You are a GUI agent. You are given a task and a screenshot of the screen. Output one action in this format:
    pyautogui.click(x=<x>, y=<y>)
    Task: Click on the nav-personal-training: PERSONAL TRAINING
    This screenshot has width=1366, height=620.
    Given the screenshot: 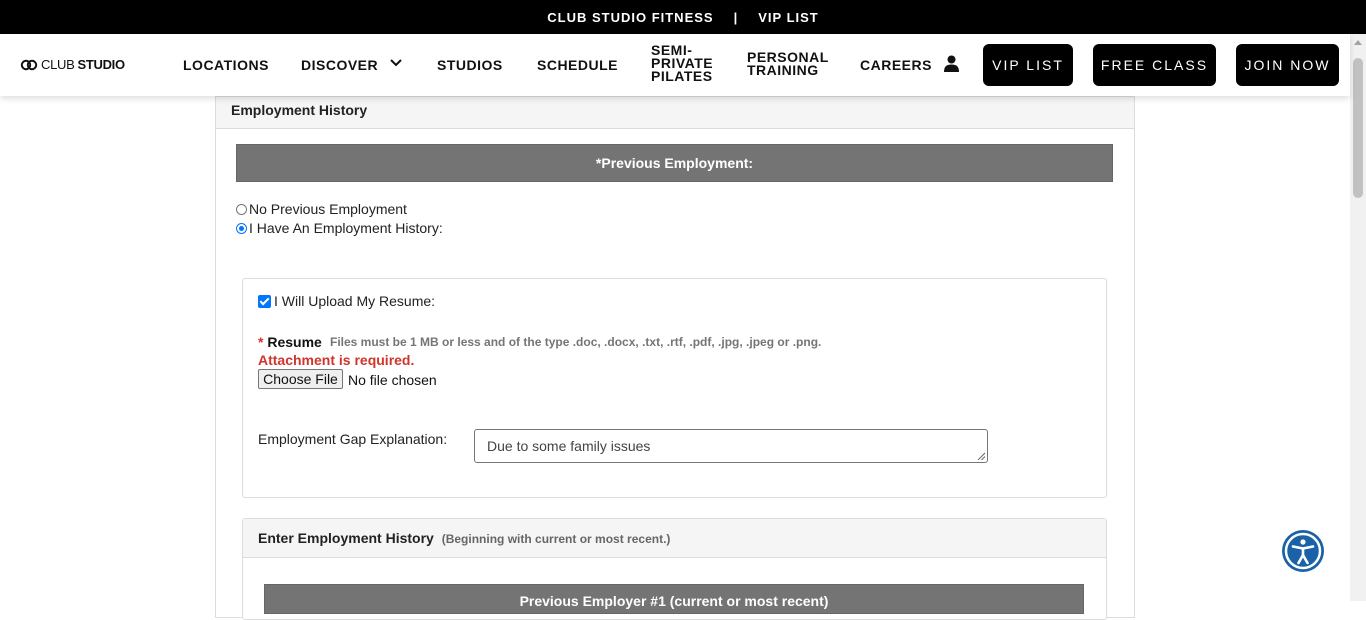 What is the action you would take?
    pyautogui.click(x=788, y=64)
    